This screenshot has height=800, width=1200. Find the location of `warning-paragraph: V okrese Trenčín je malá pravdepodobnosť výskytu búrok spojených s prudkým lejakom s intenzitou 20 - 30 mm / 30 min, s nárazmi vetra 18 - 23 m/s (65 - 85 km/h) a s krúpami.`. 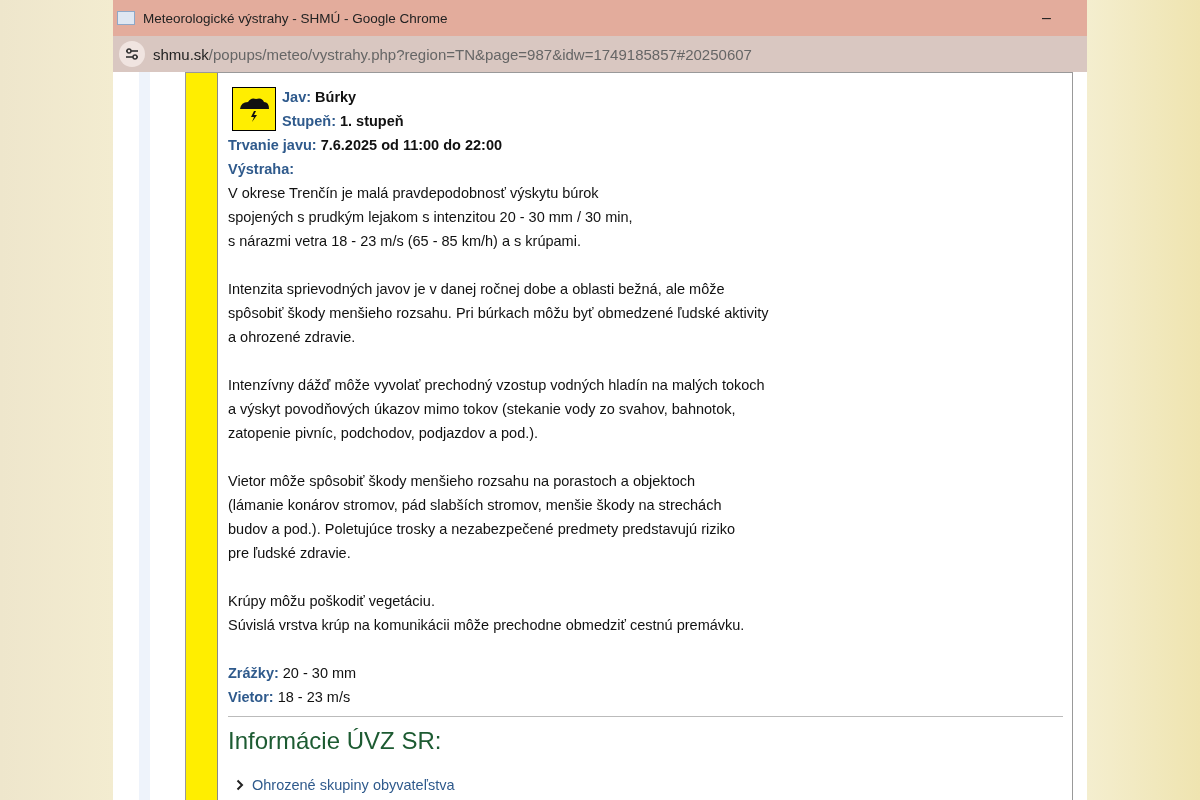

warning-paragraph: V okrese Trenčín je malá pravdepodobnosť výskytu búrok spojených s prudkým lejakom s intenzitou 20 - 30 mm / 30 min, s nárazmi vetra 18 - 23 m/s (65 - 85 km/h) a s krúpami. is located at coordinates (431, 217).